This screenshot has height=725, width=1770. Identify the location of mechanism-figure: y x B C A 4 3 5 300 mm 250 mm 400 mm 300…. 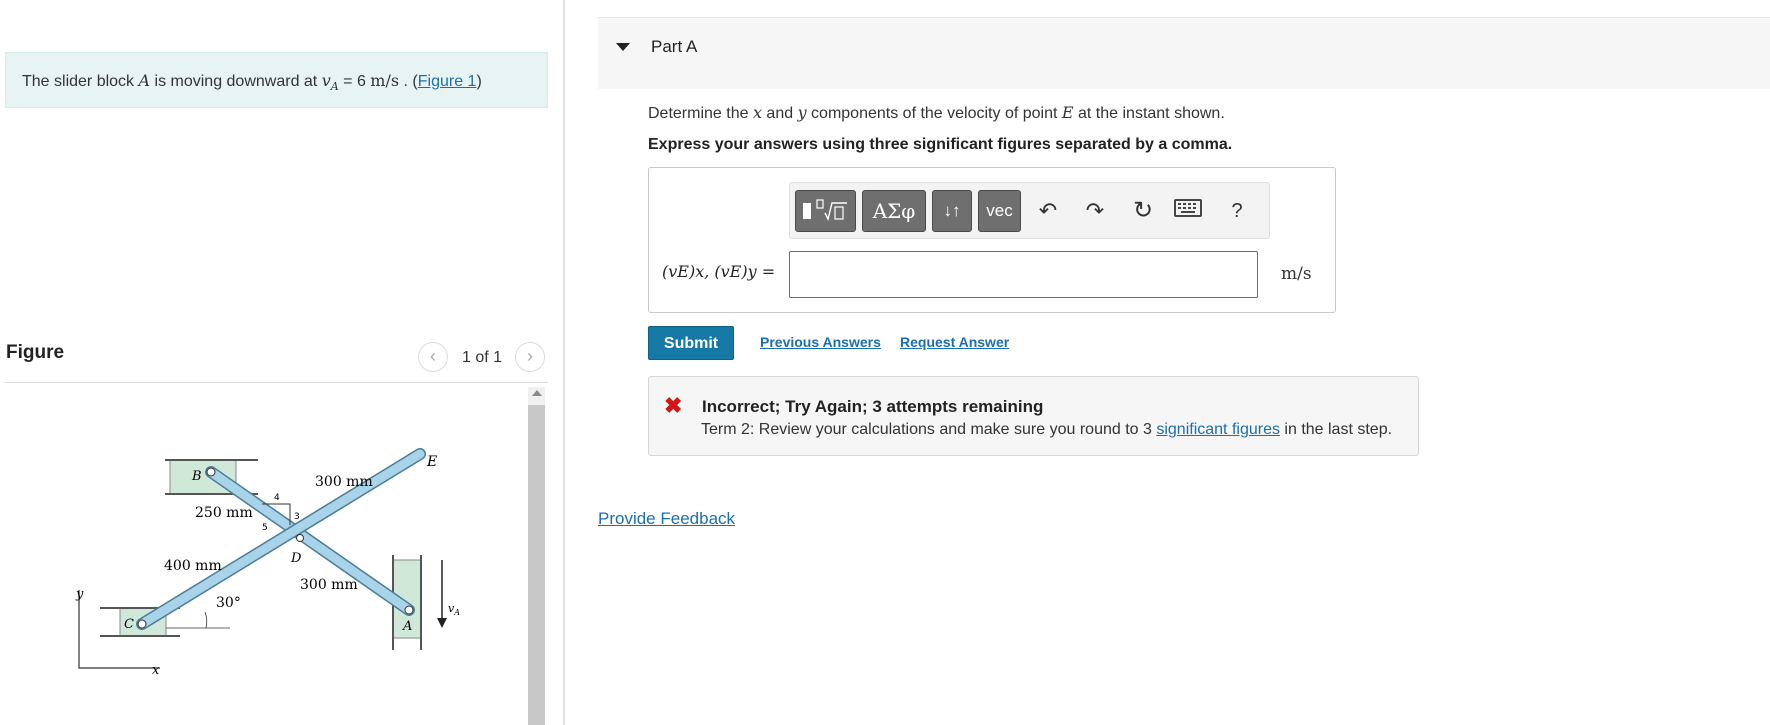
(267, 563).